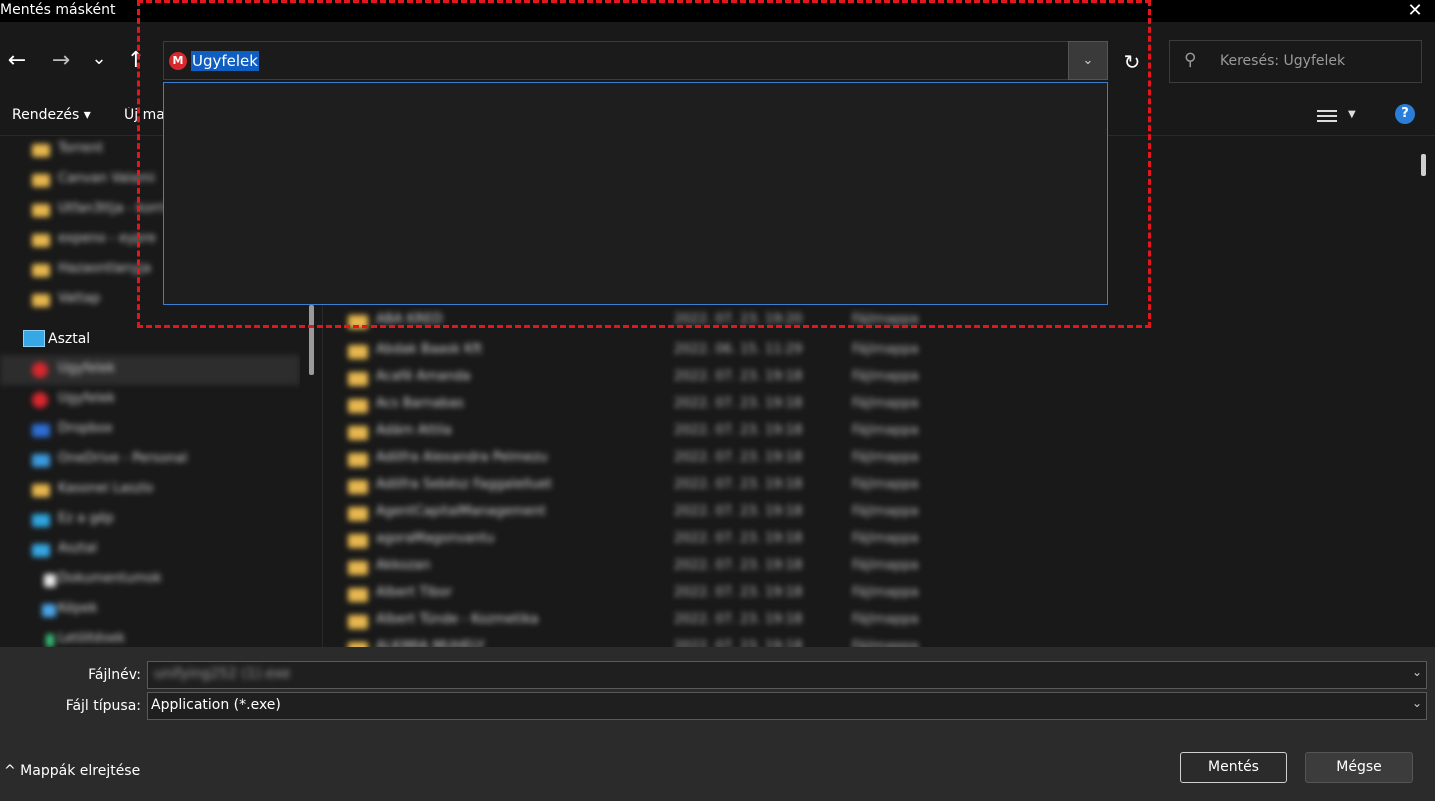  What do you see at coordinates (1359, 767) in the screenshot?
I see `cancel-button: Mégse` at bounding box center [1359, 767].